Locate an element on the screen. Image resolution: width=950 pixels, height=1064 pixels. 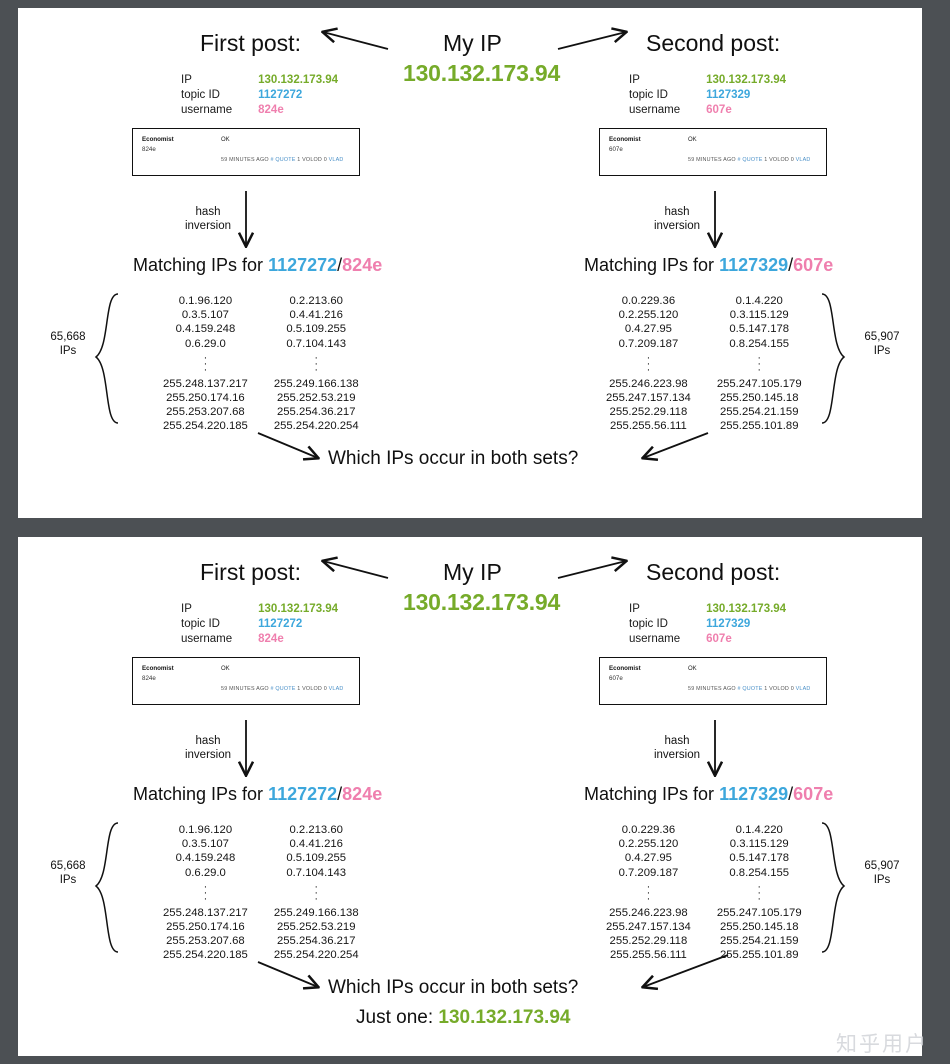
matching-prefix: Matching IPs for is located at coordinates (201, 265).